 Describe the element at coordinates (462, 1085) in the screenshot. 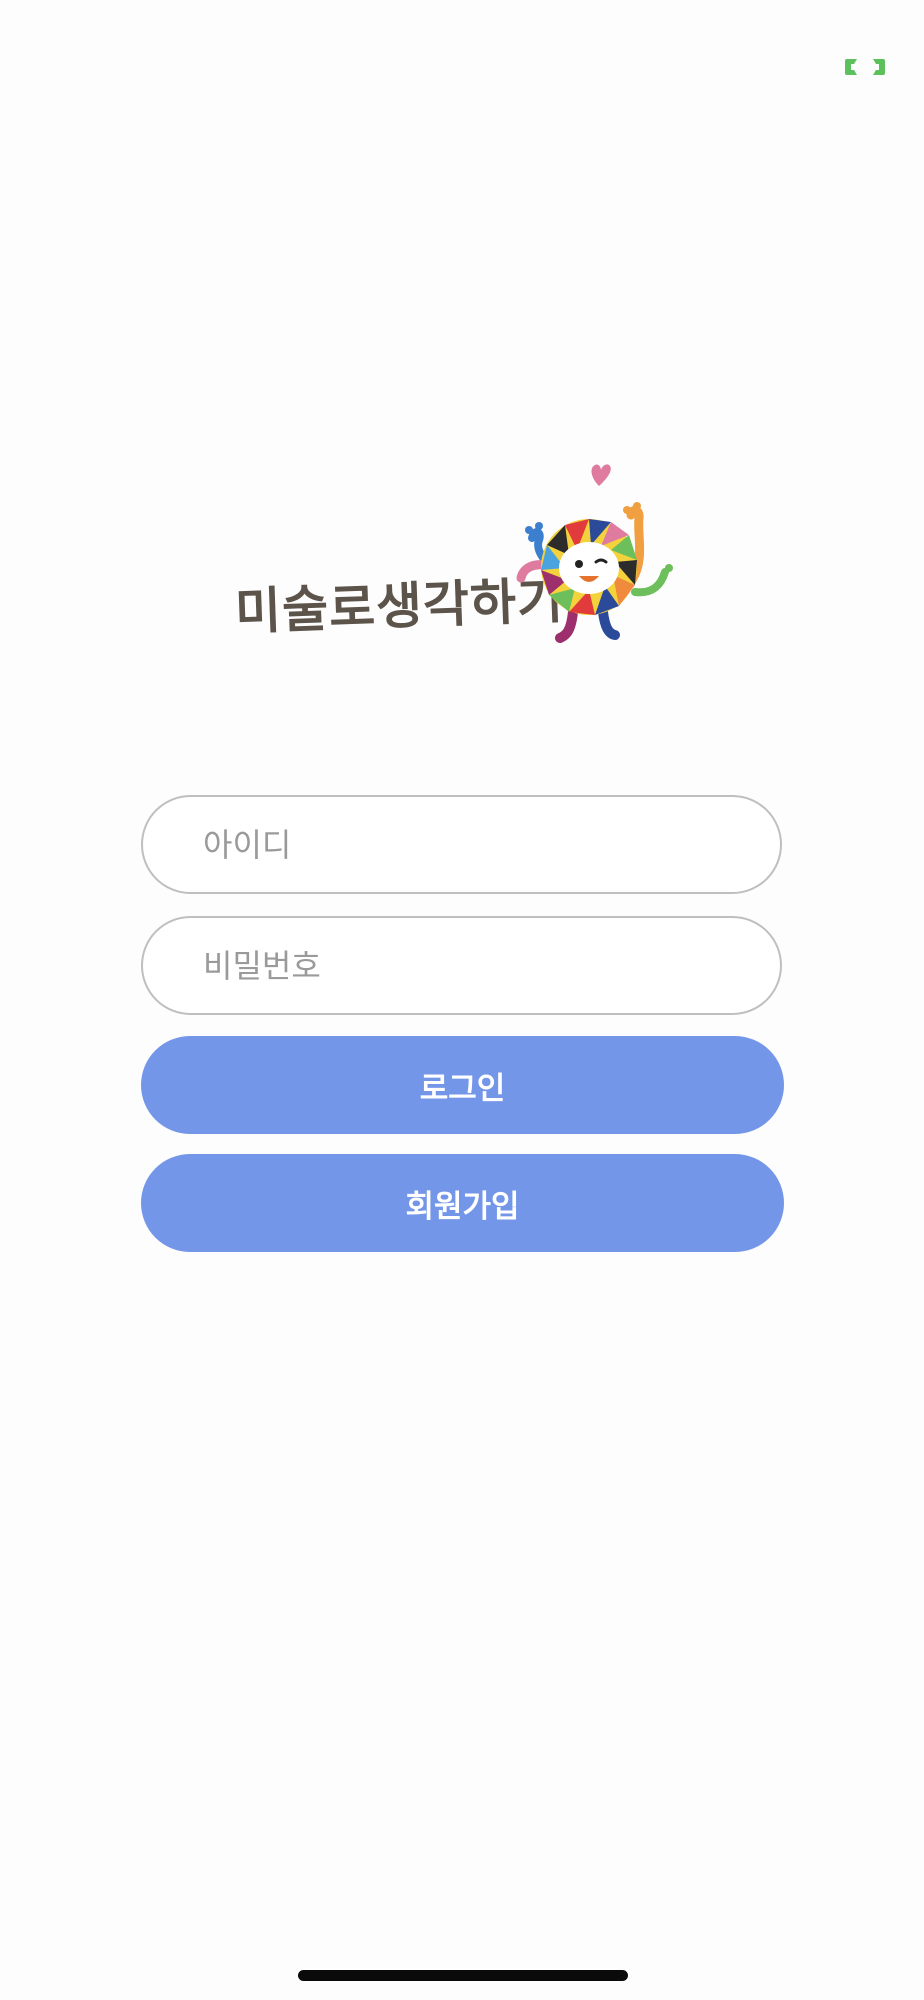

I see `login-button: 로그인` at that location.